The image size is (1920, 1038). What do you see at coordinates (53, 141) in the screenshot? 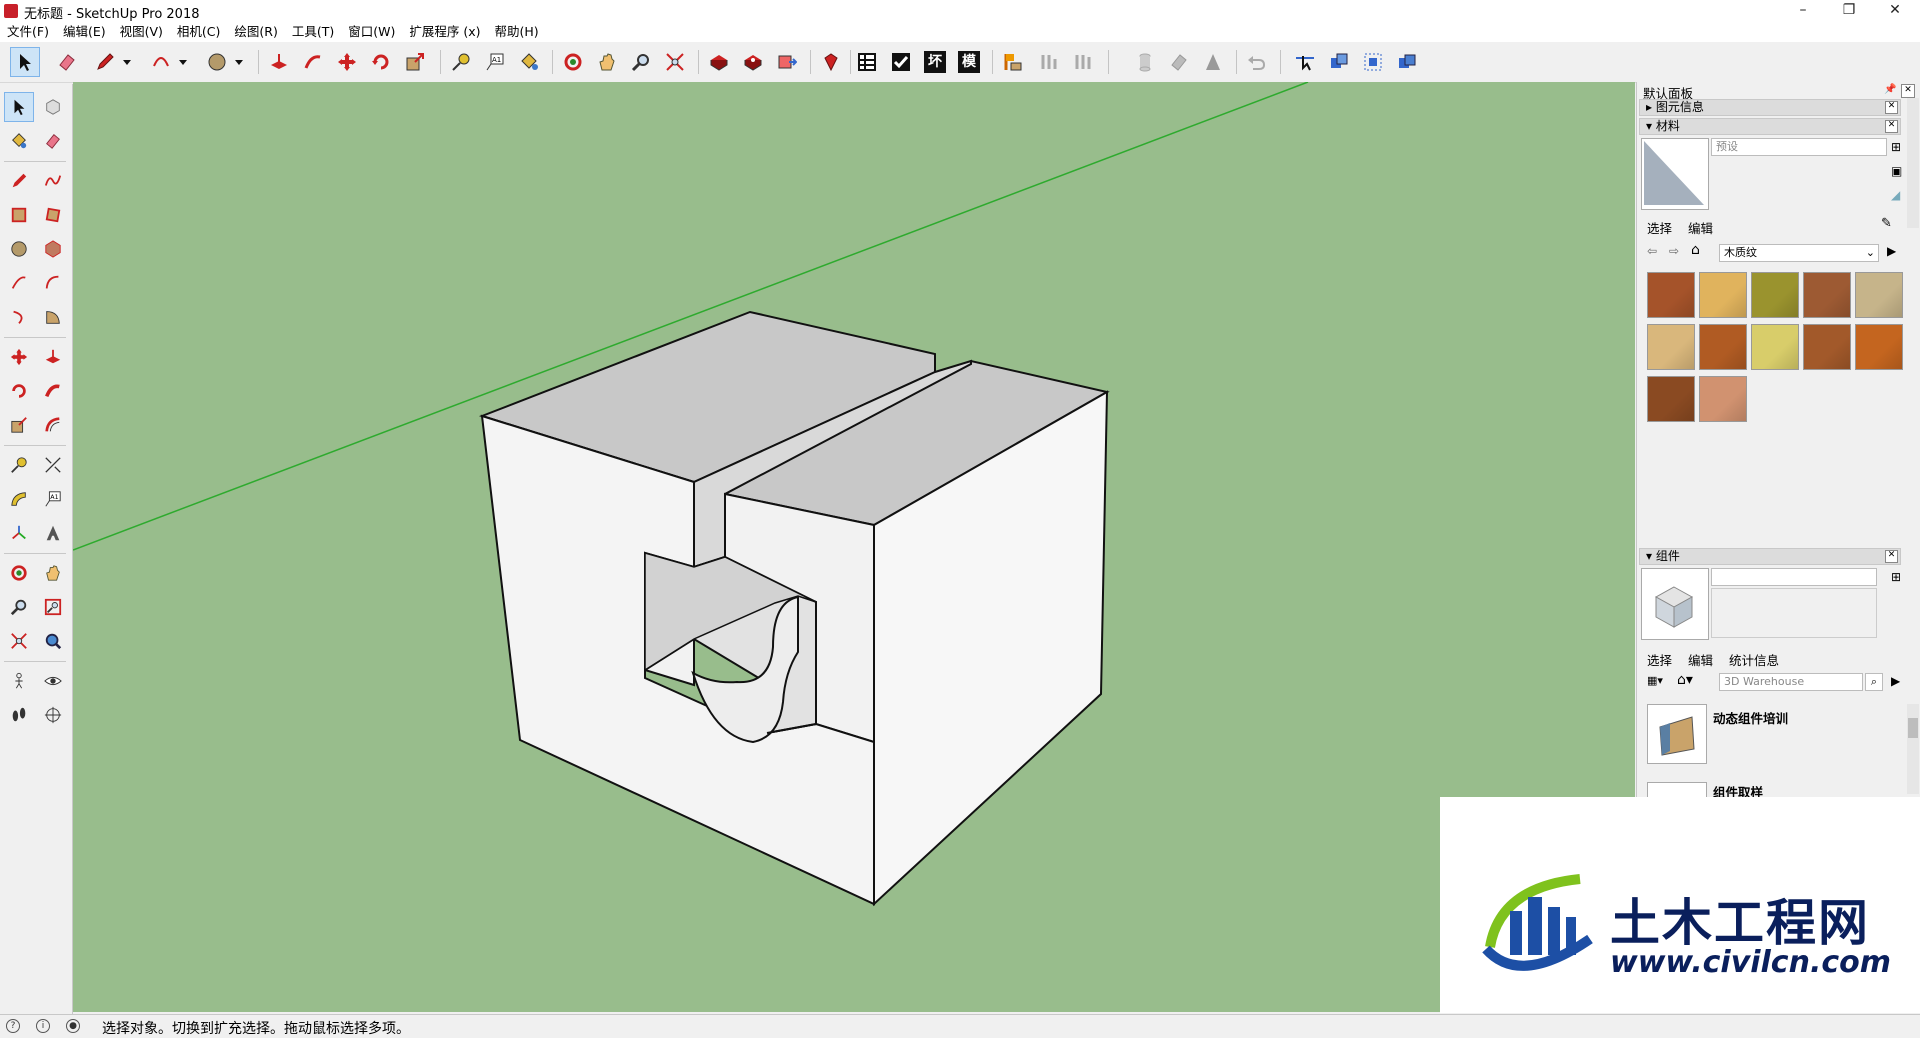
I see `eraser-left` at bounding box center [53, 141].